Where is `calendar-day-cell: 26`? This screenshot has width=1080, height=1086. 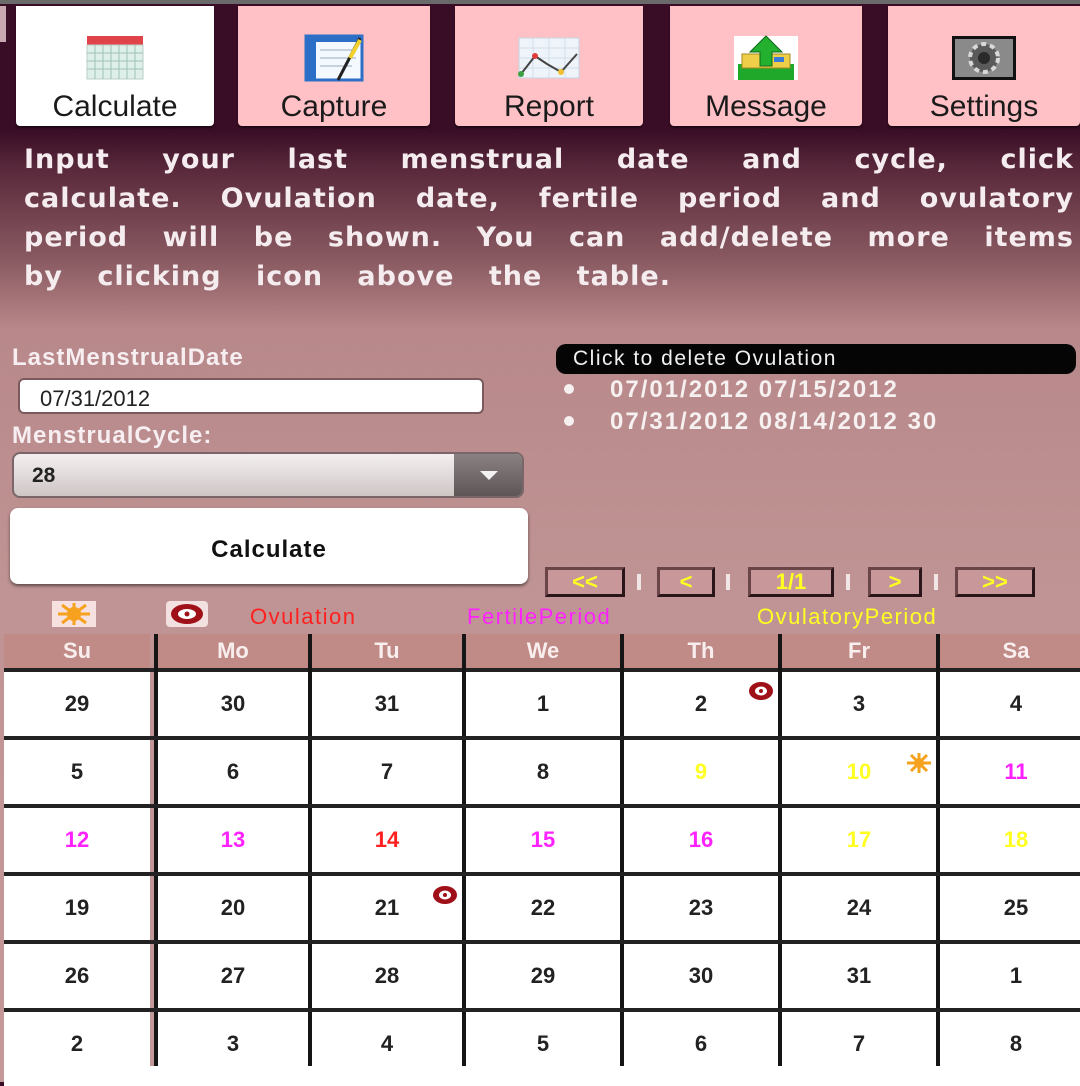 calendar-day-cell: 26 is located at coordinates (77, 976).